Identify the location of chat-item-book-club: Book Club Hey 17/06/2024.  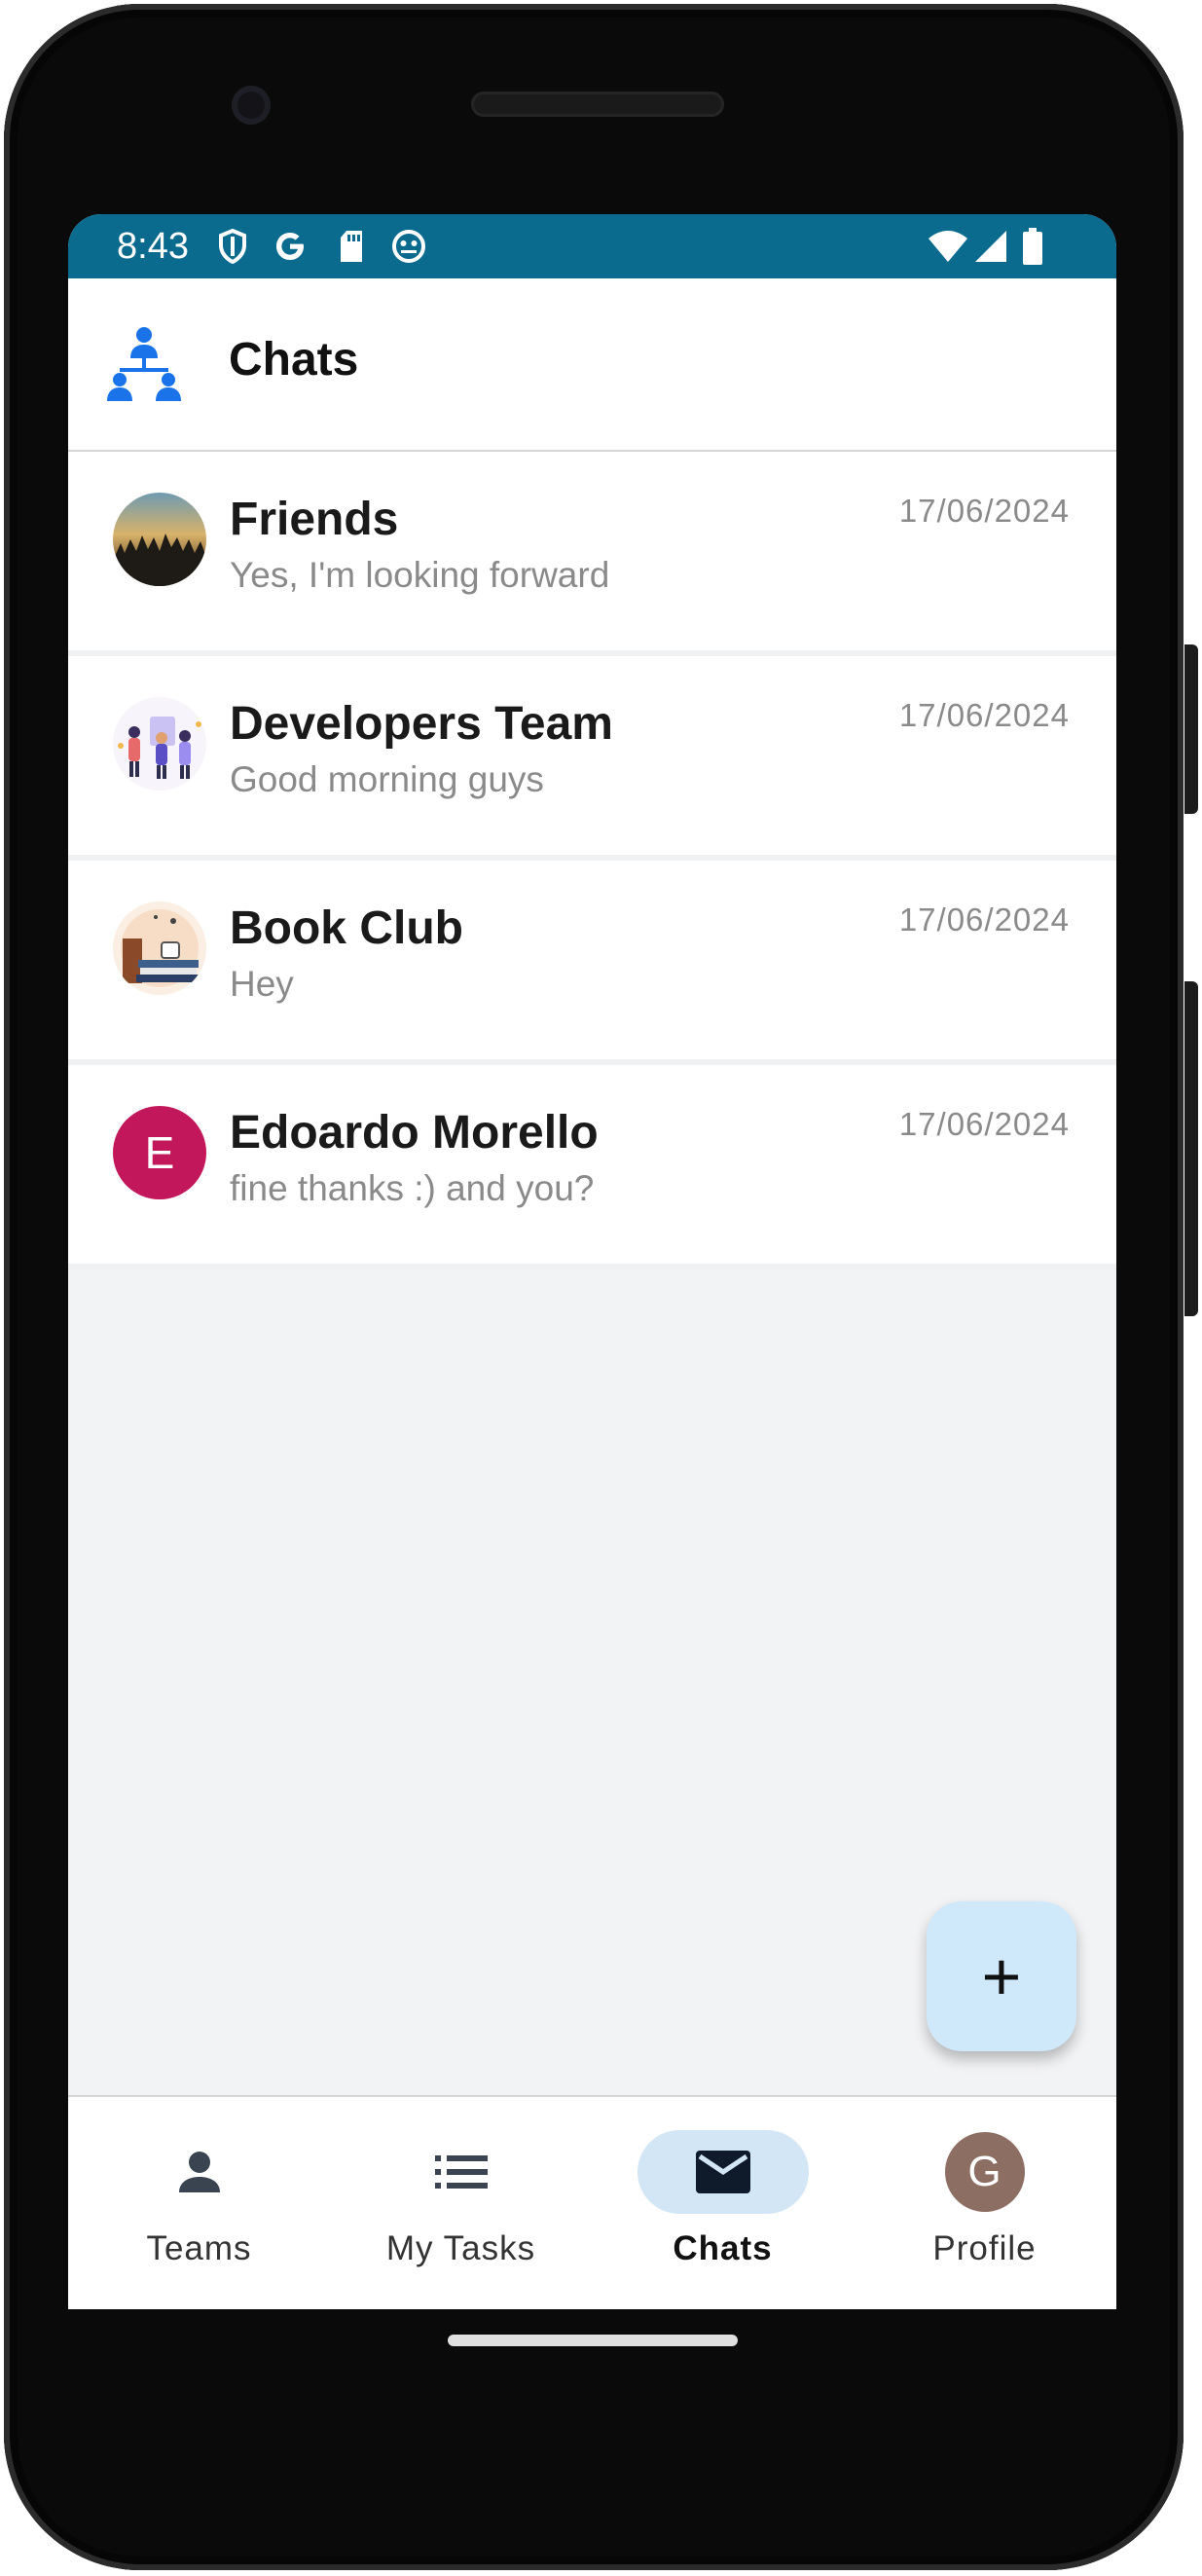
(592, 963).